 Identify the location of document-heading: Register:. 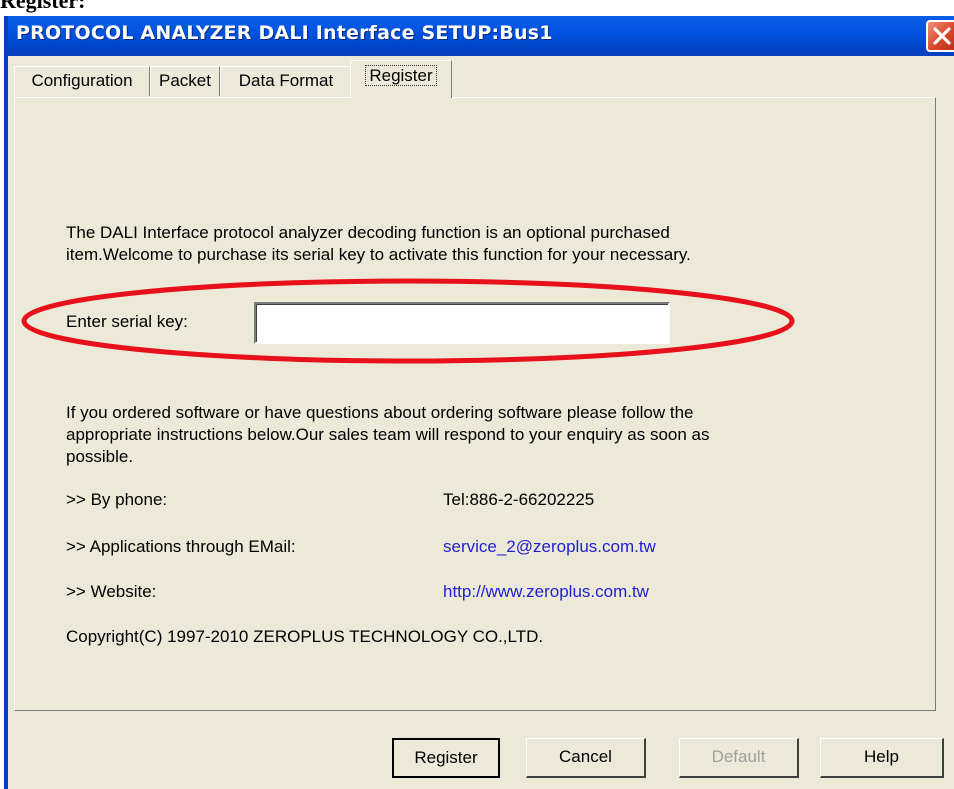
(43, 6).